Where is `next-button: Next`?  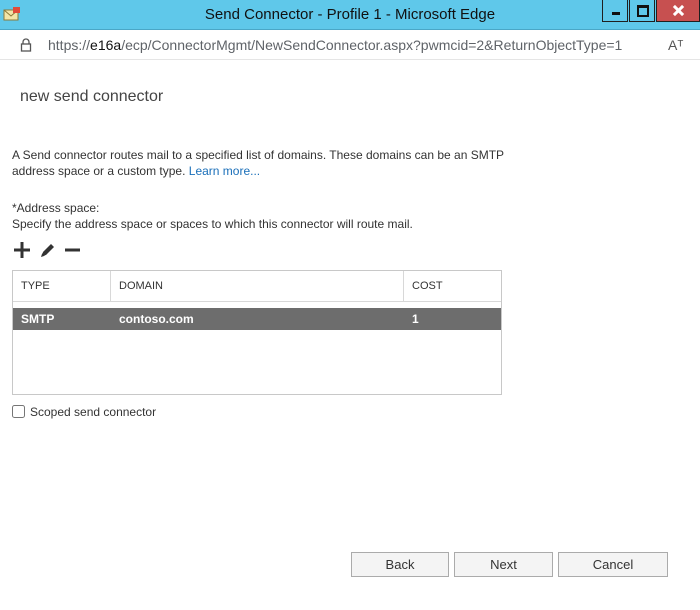
next-button: Next is located at coordinates (503, 564).